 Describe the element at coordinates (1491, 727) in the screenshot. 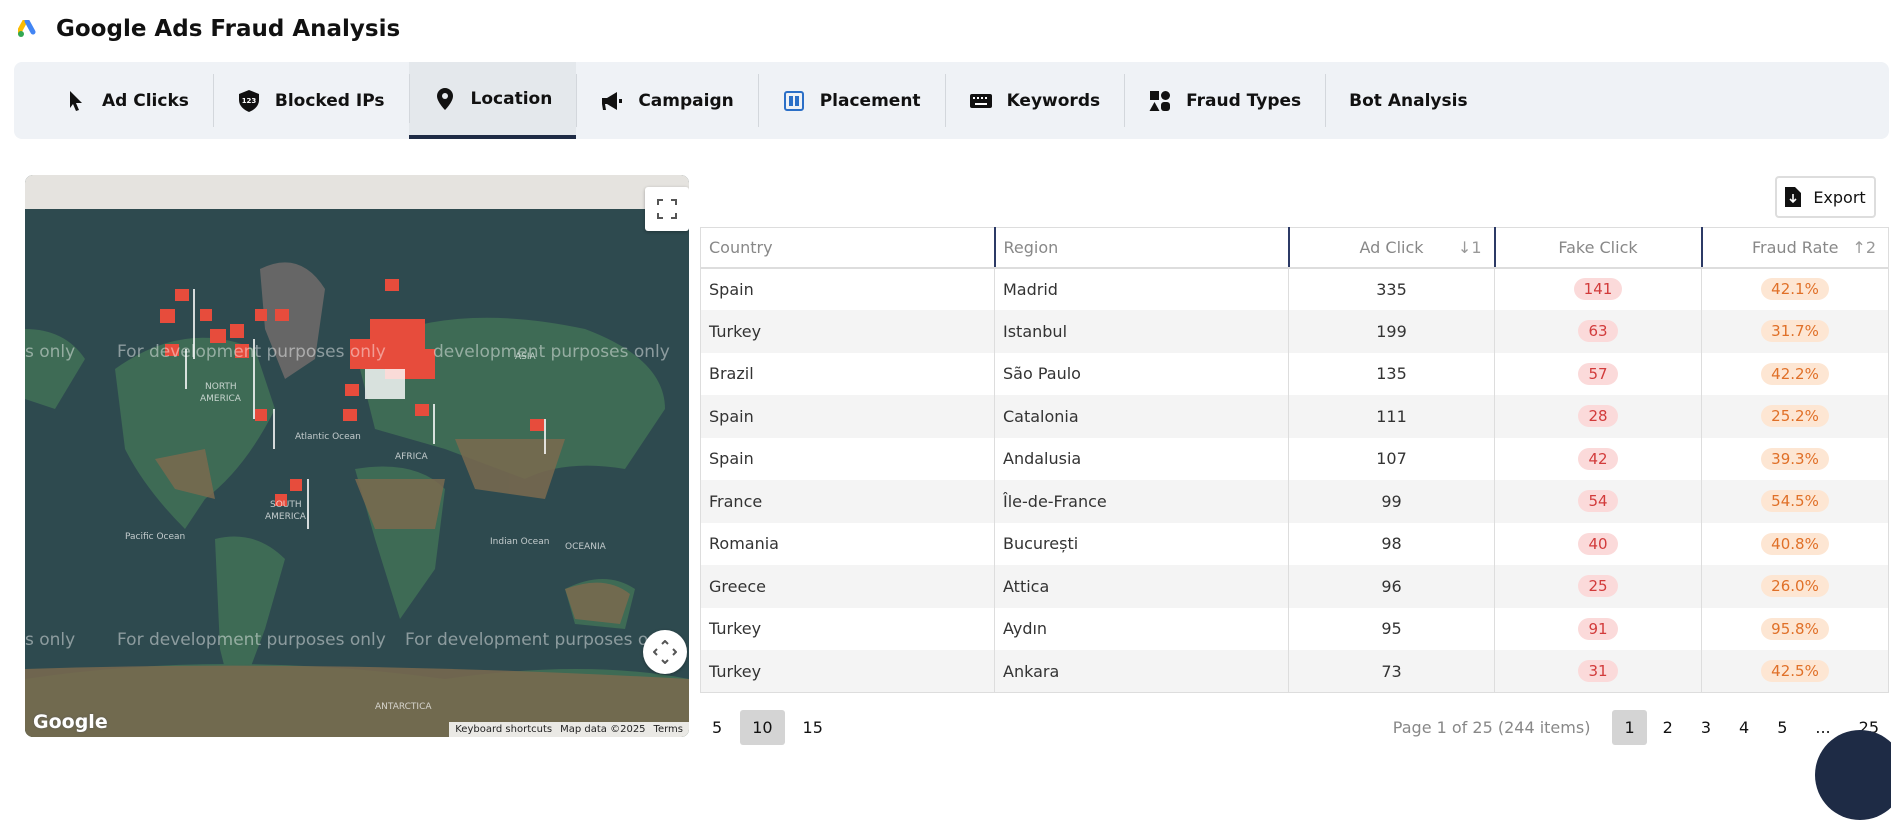

I see `page-info: Page 1 of 25 (244 items)` at that location.